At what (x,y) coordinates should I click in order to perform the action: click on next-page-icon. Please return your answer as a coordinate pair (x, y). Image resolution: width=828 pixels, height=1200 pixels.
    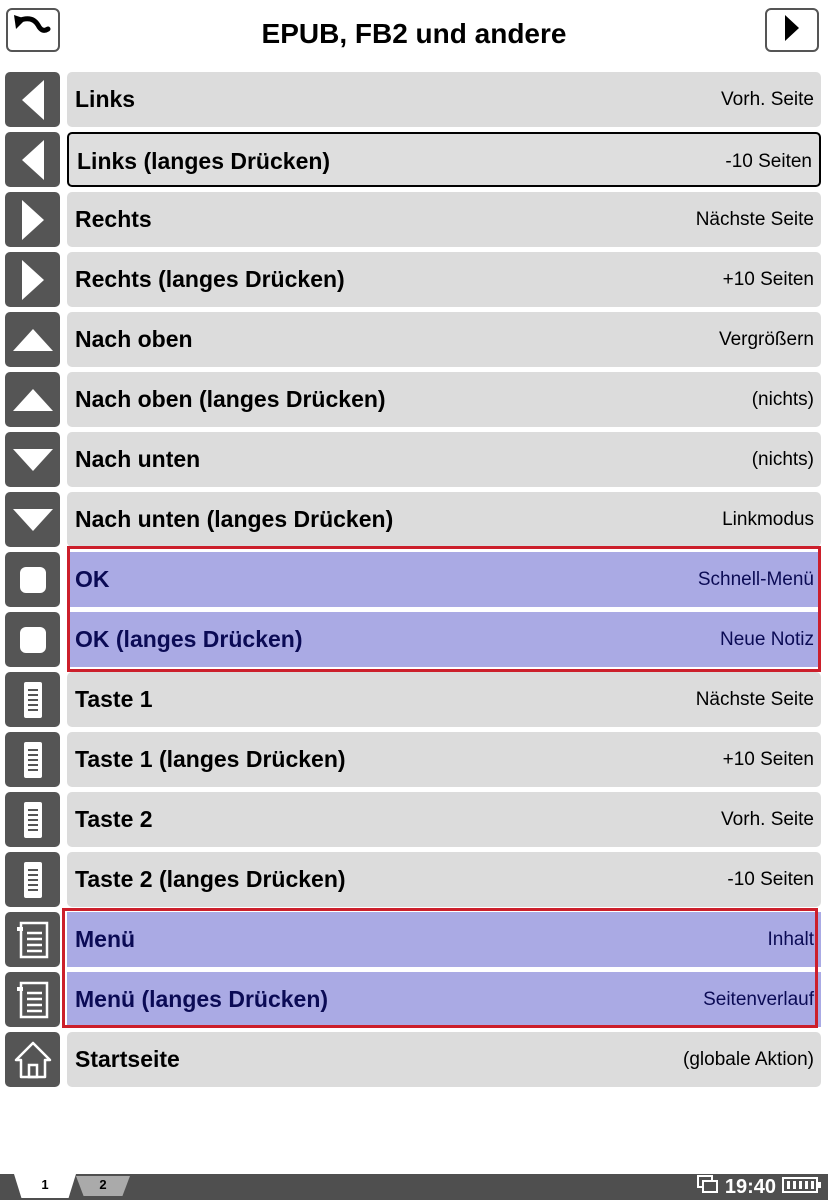
    Looking at the image, I should click on (792, 30).